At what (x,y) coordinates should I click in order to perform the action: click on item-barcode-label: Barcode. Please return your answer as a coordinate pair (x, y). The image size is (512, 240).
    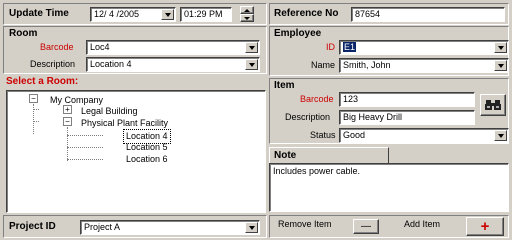
    Looking at the image, I should click on (317, 99).